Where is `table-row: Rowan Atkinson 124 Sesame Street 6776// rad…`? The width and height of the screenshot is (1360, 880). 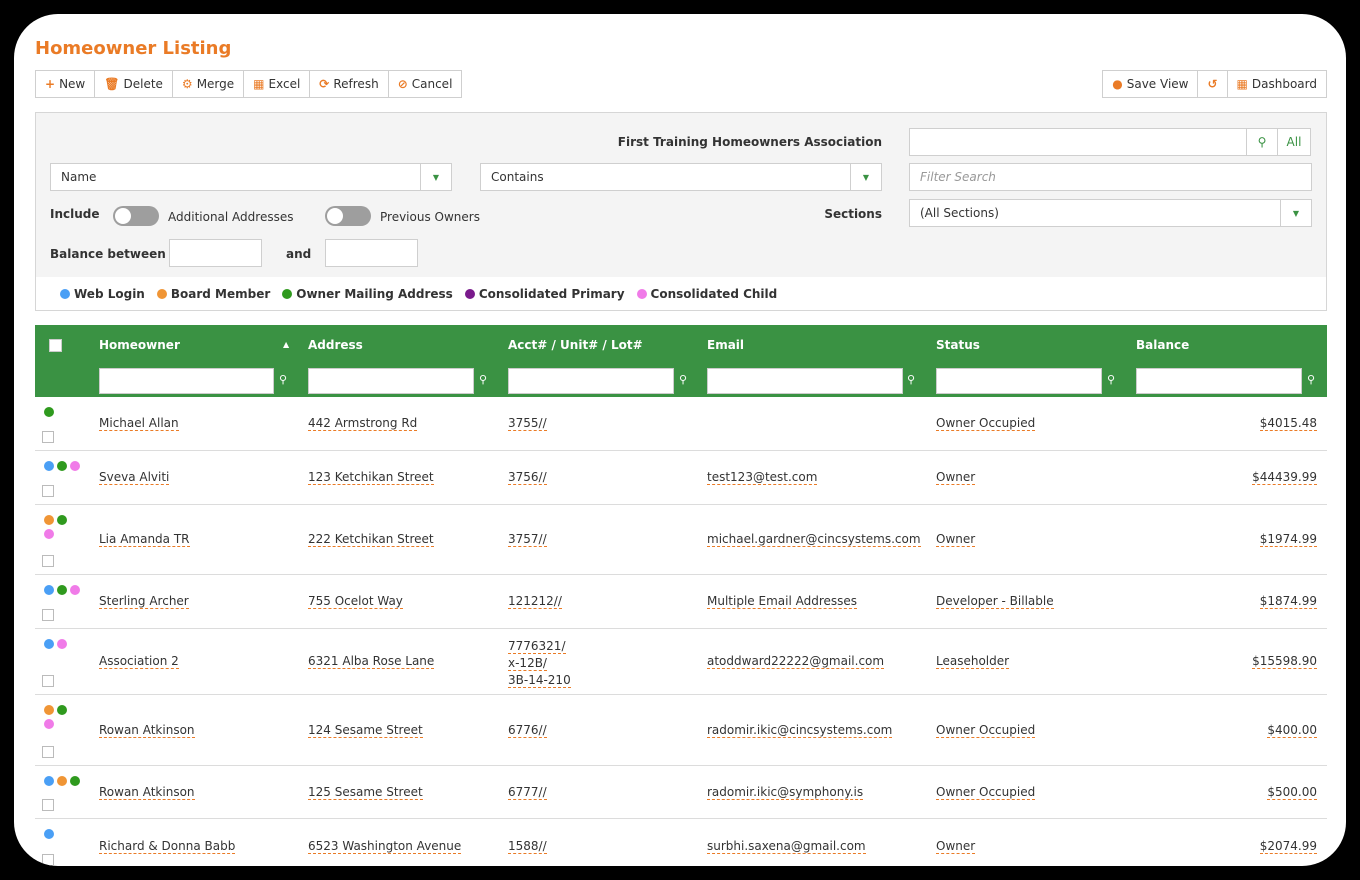
table-row: Rowan Atkinson 124 Sesame Street 6776// rad… is located at coordinates (681, 730).